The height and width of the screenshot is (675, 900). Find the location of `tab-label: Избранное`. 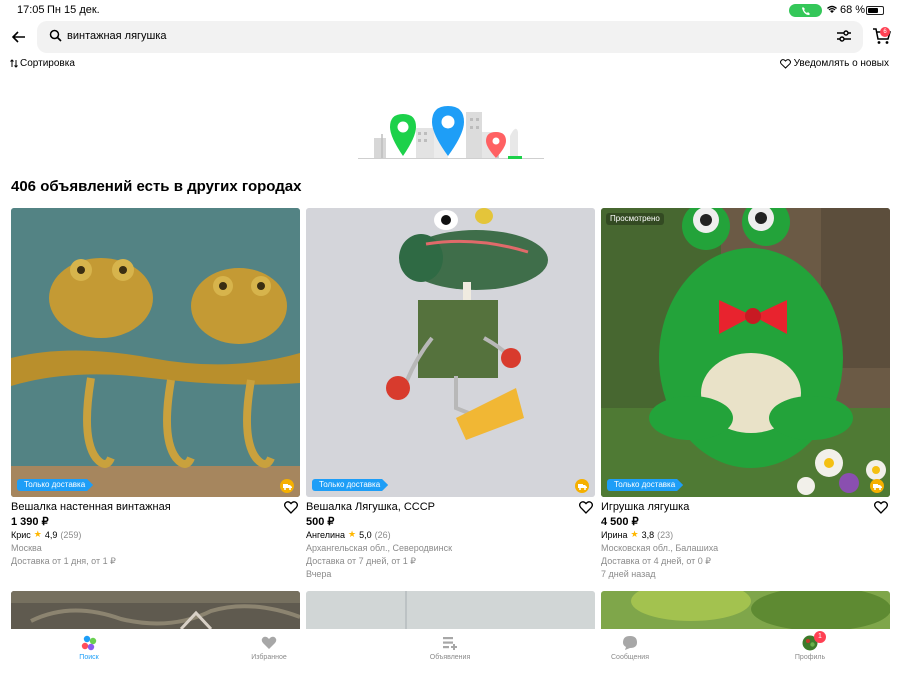

tab-label: Избранное is located at coordinates (269, 657).